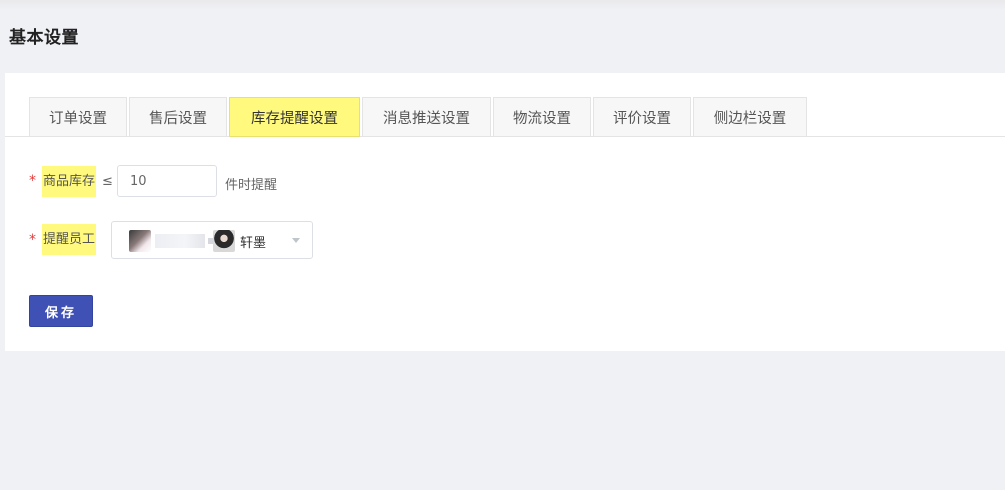 The width and height of the screenshot is (1005, 490). Describe the element at coordinates (44, 38) in the screenshot. I see `page-title: 基本设置` at that location.